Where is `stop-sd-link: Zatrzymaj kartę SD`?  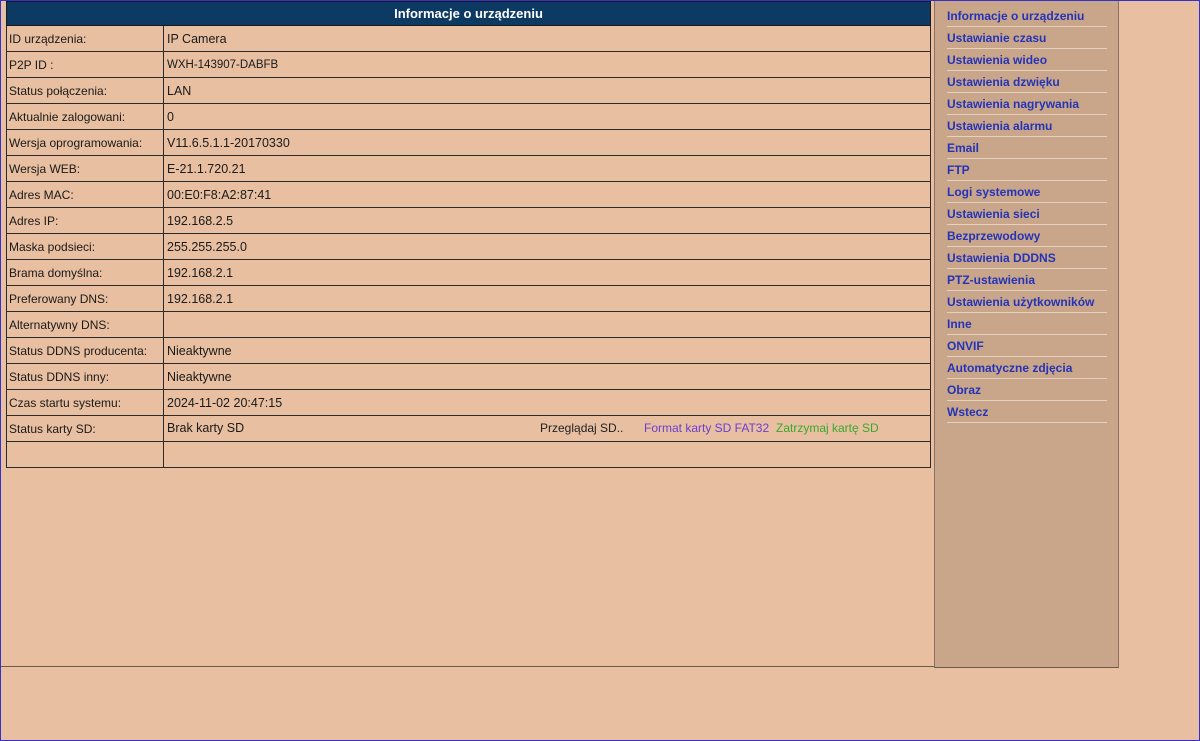 stop-sd-link: Zatrzymaj kartę SD is located at coordinates (827, 428).